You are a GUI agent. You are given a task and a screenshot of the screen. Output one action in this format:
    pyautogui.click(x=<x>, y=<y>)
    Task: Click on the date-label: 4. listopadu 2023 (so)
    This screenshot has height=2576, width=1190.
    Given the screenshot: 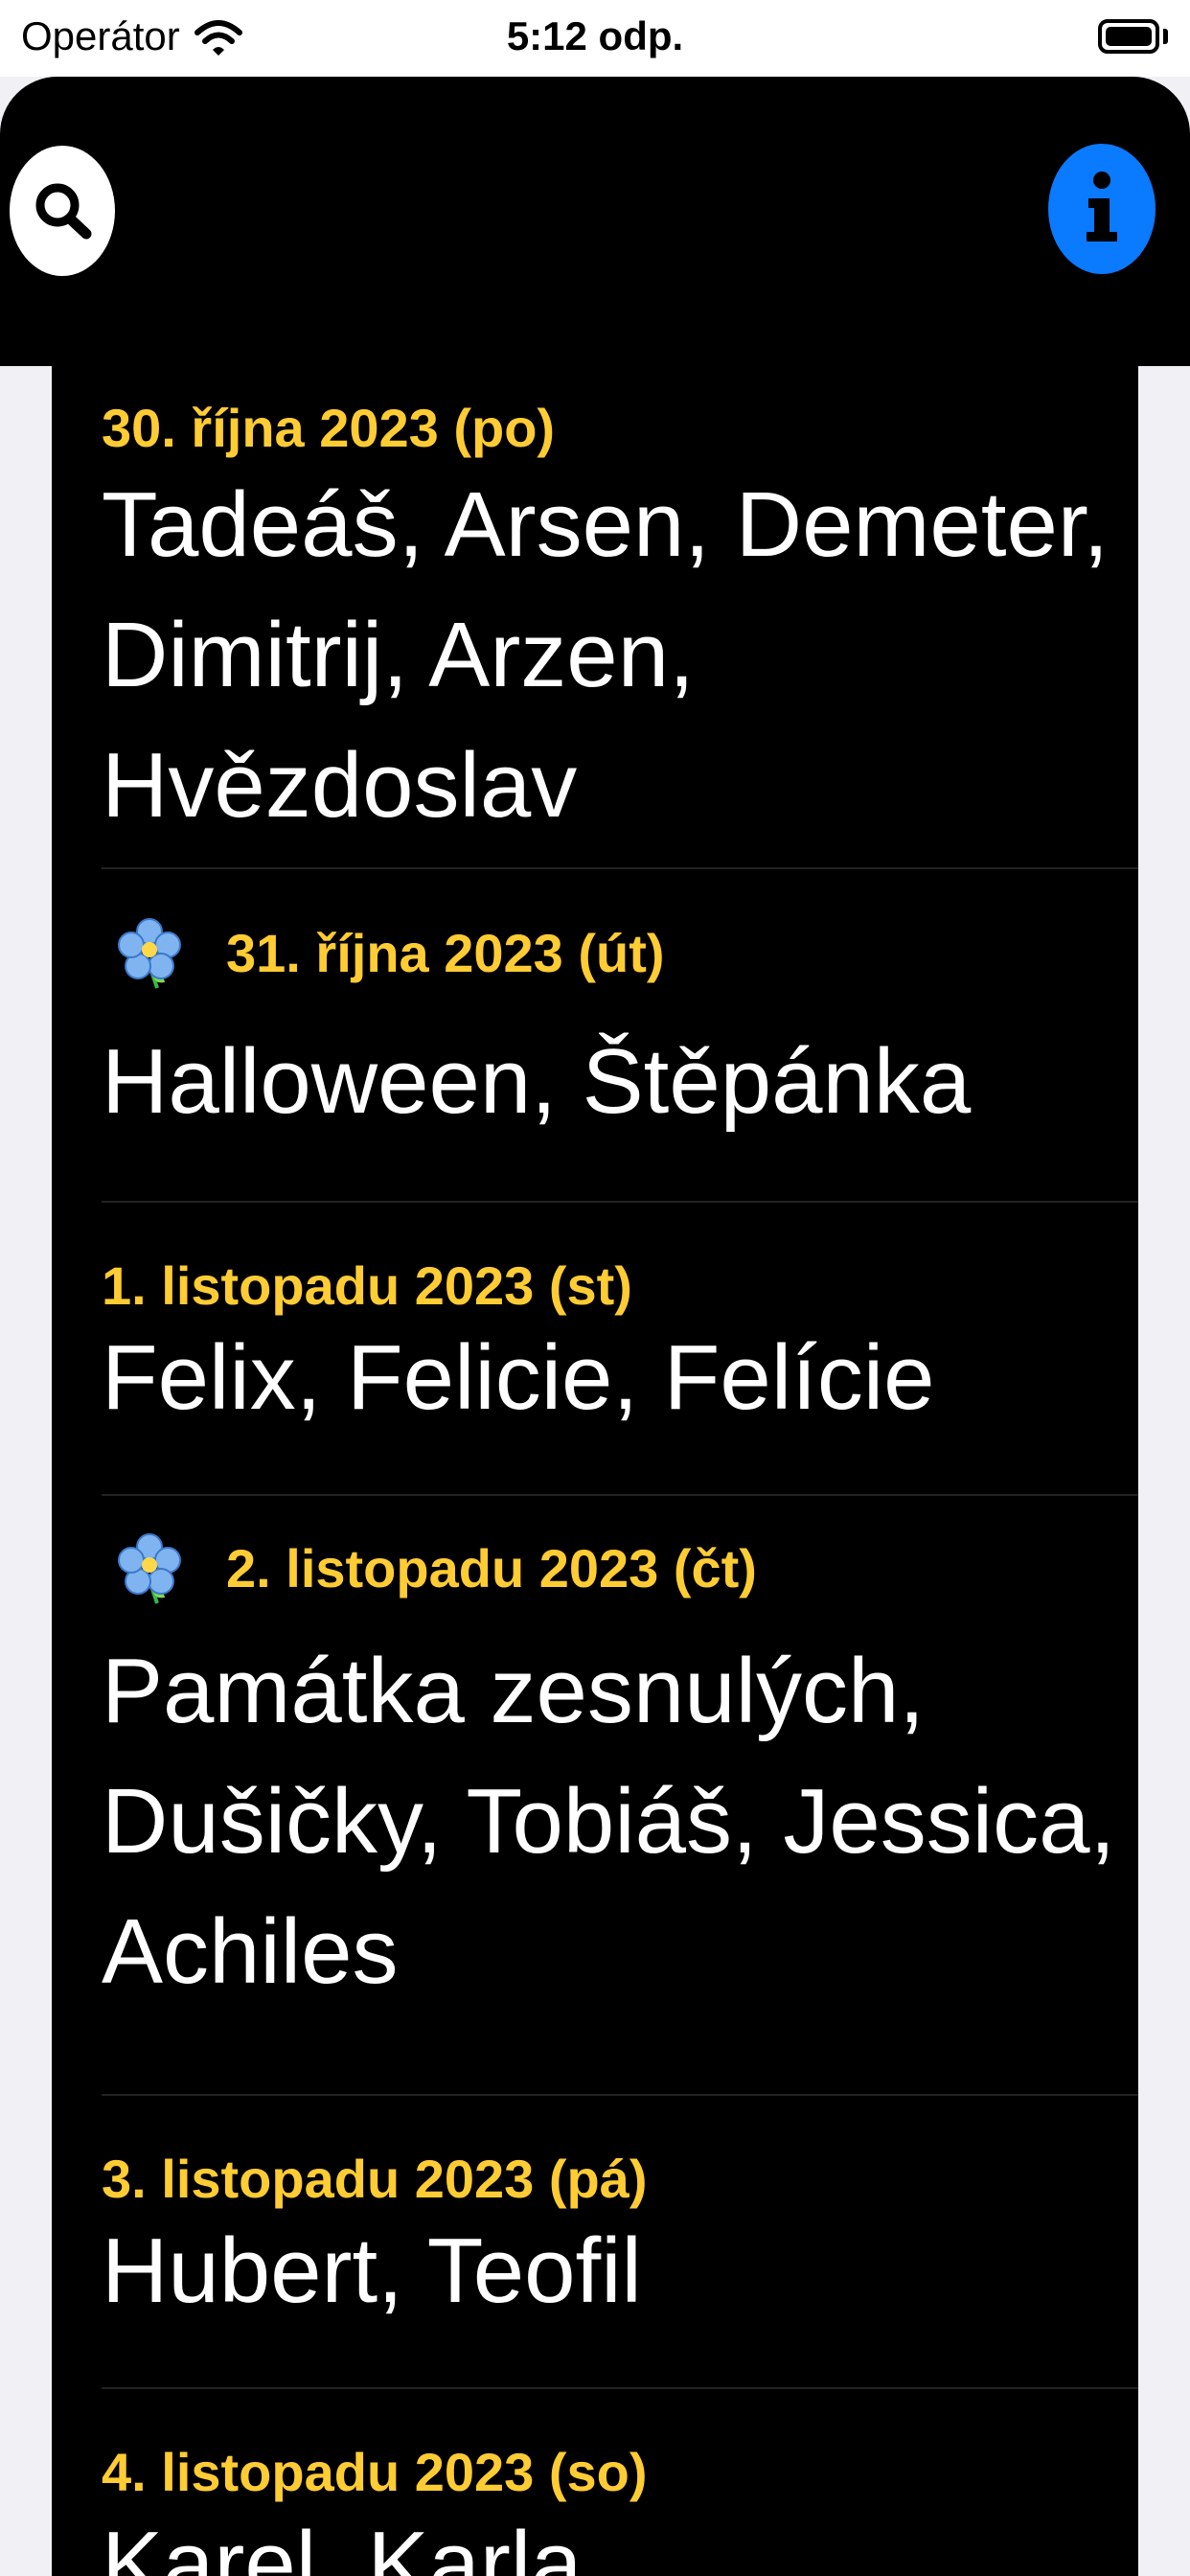 What is the action you would take?
    pyautogui.click(x=375, y=2472)
    